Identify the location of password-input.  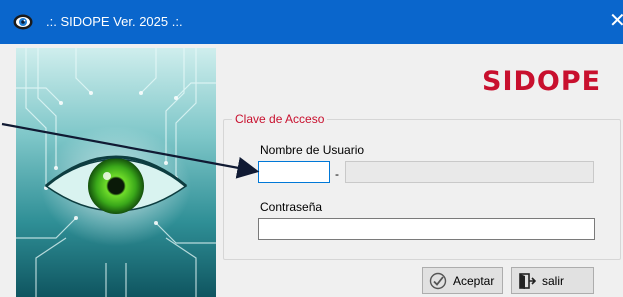
(426, 229).